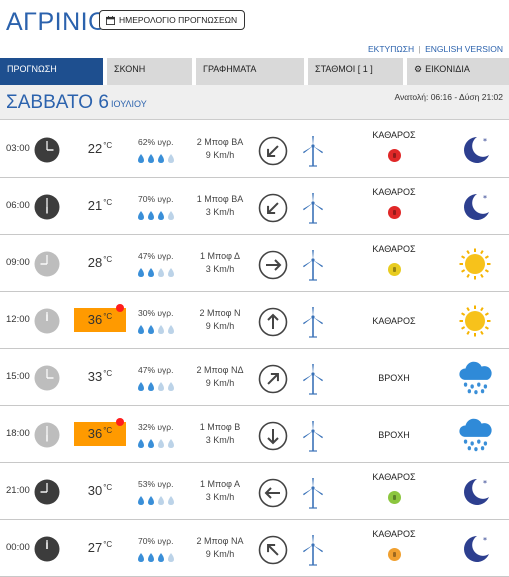  Describe the element at coordinates (254, 263) in the screenshot. I see `forecast-row: 09:00 28°C 47% υγρ. 1 Μποφ Δ 3 Km/h ΚΑΘΑΡΟΣ` at that location.